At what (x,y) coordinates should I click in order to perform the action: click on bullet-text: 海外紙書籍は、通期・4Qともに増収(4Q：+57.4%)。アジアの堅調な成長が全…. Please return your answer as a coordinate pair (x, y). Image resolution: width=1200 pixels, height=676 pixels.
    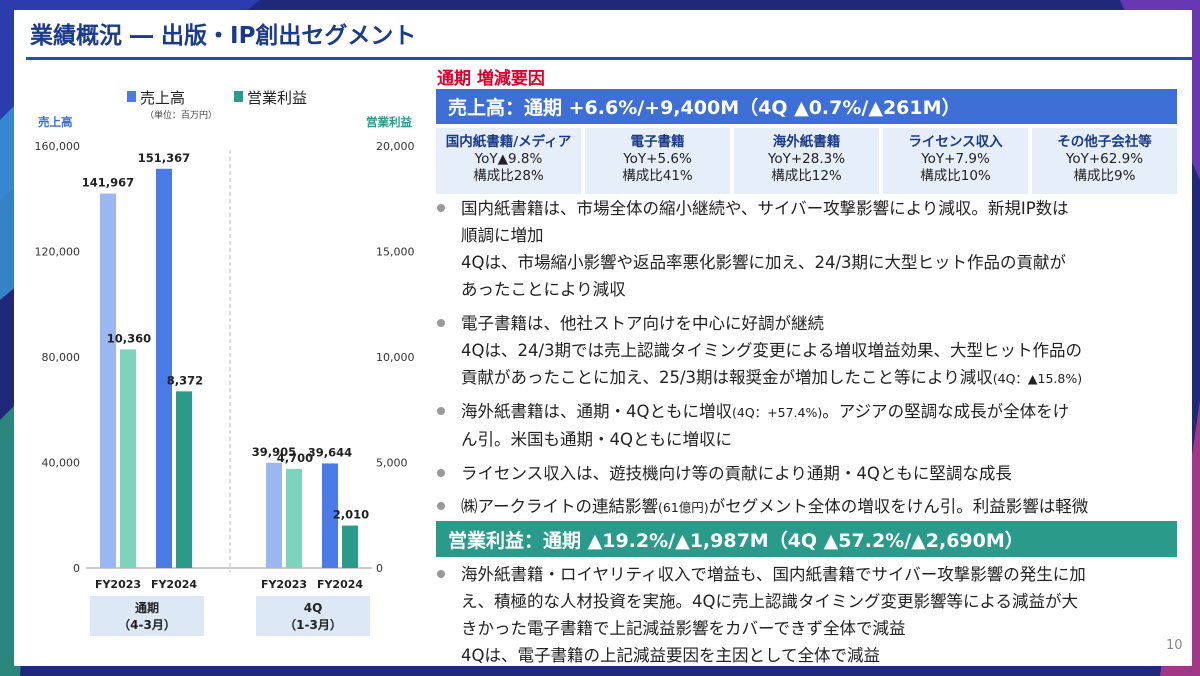
    Looking at the image, I should click on (765, 412).